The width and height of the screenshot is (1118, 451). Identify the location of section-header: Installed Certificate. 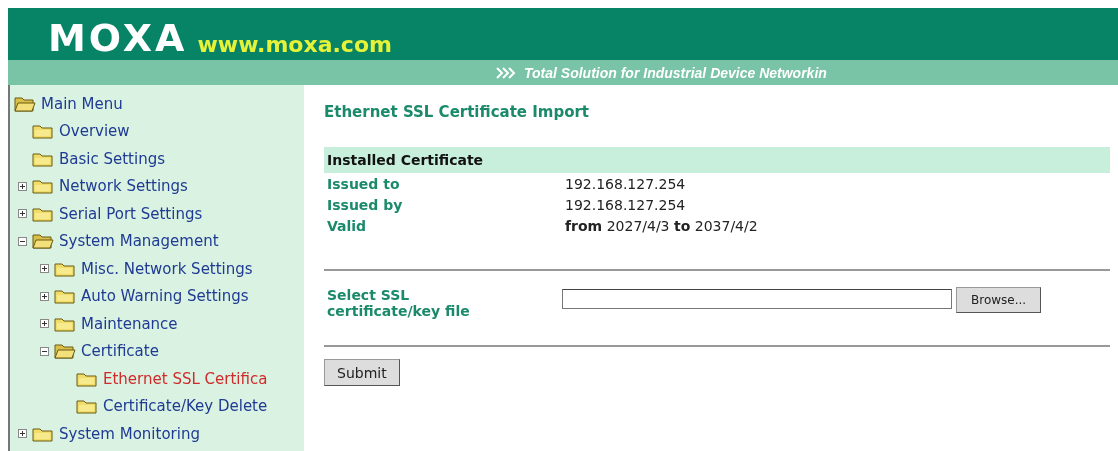
(717, 160).